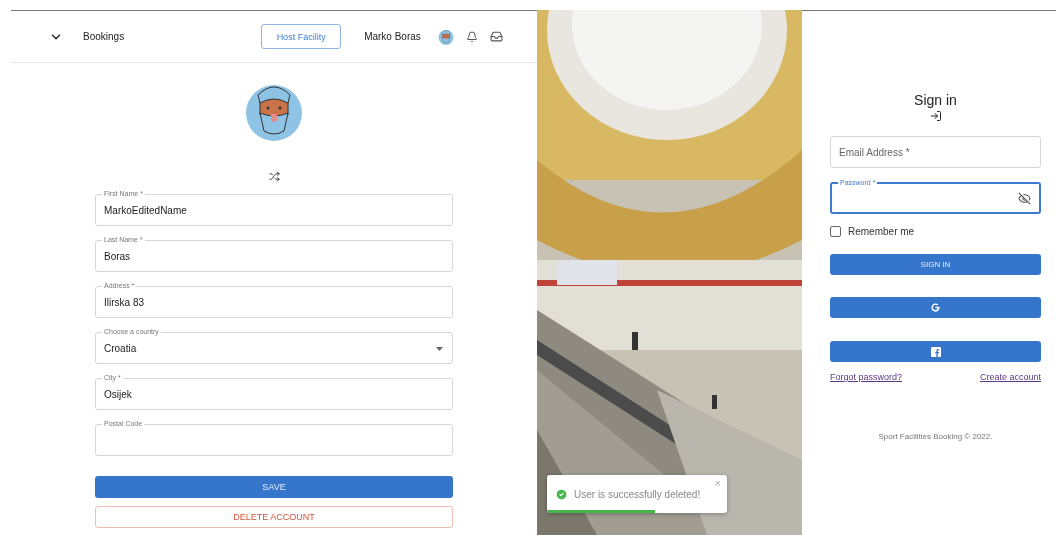  Describe the element at coordinates (1024, 198) in the screenshot. I see `eye-off-icon` at that location.